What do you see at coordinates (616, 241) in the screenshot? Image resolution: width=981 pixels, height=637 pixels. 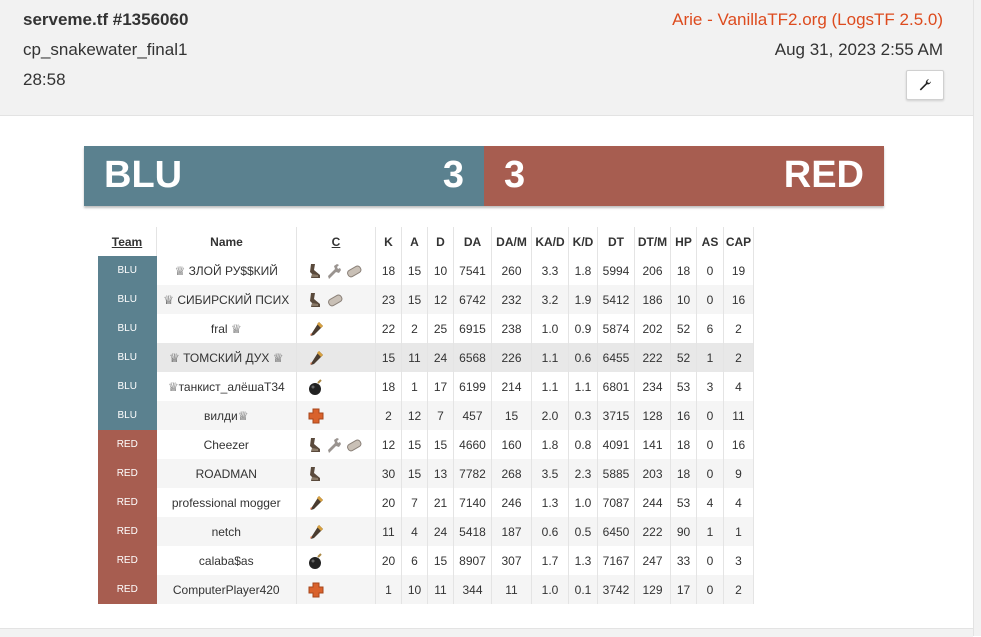 I see `col-damage-taken: DT` at bounding box center [616, 241].